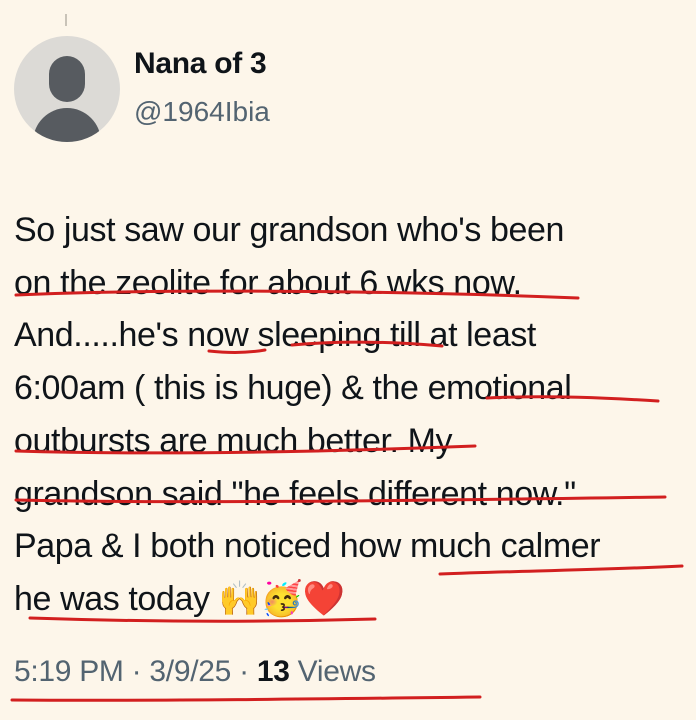 This screenshot has height=720, width=696. Describe the element at coordinates (336, 671) in the screenshot. I see `views-label: Views` at that location.